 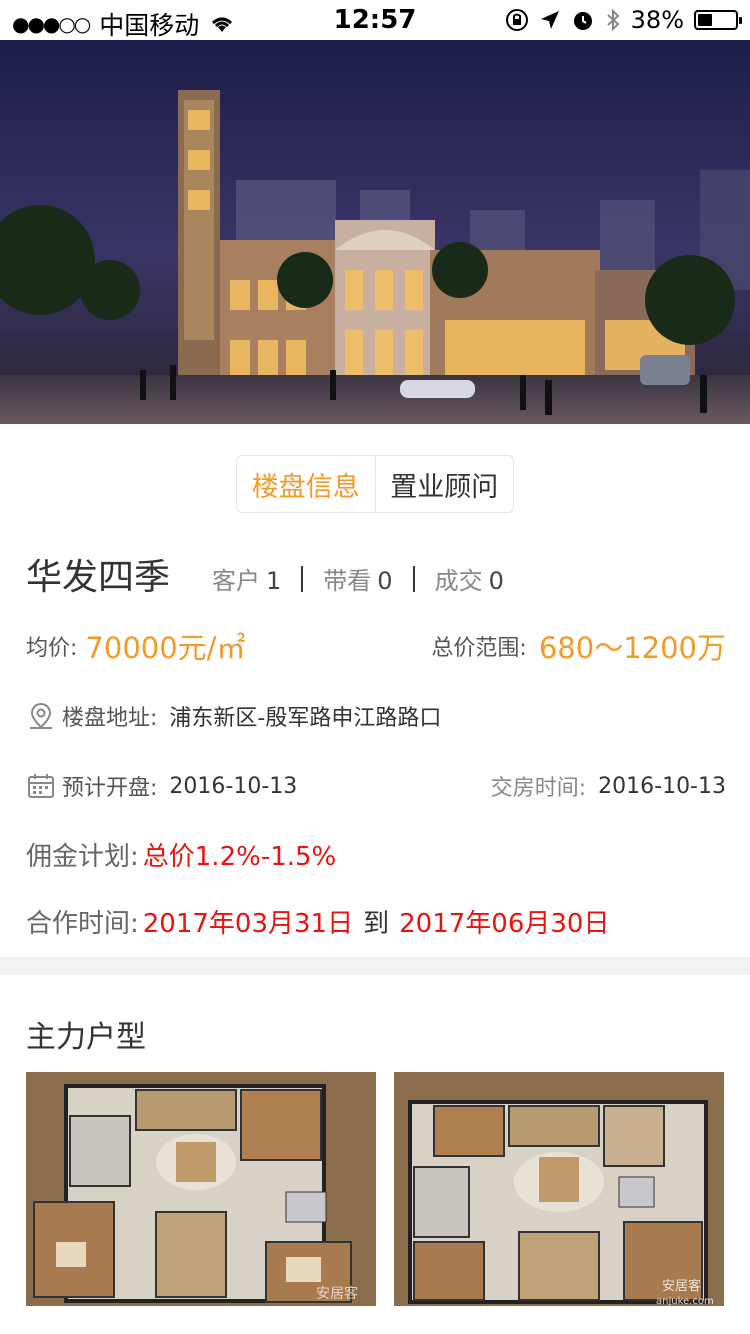 I want to click on main-floorplans-title: 主力户型, so click(x=86, y=1037).